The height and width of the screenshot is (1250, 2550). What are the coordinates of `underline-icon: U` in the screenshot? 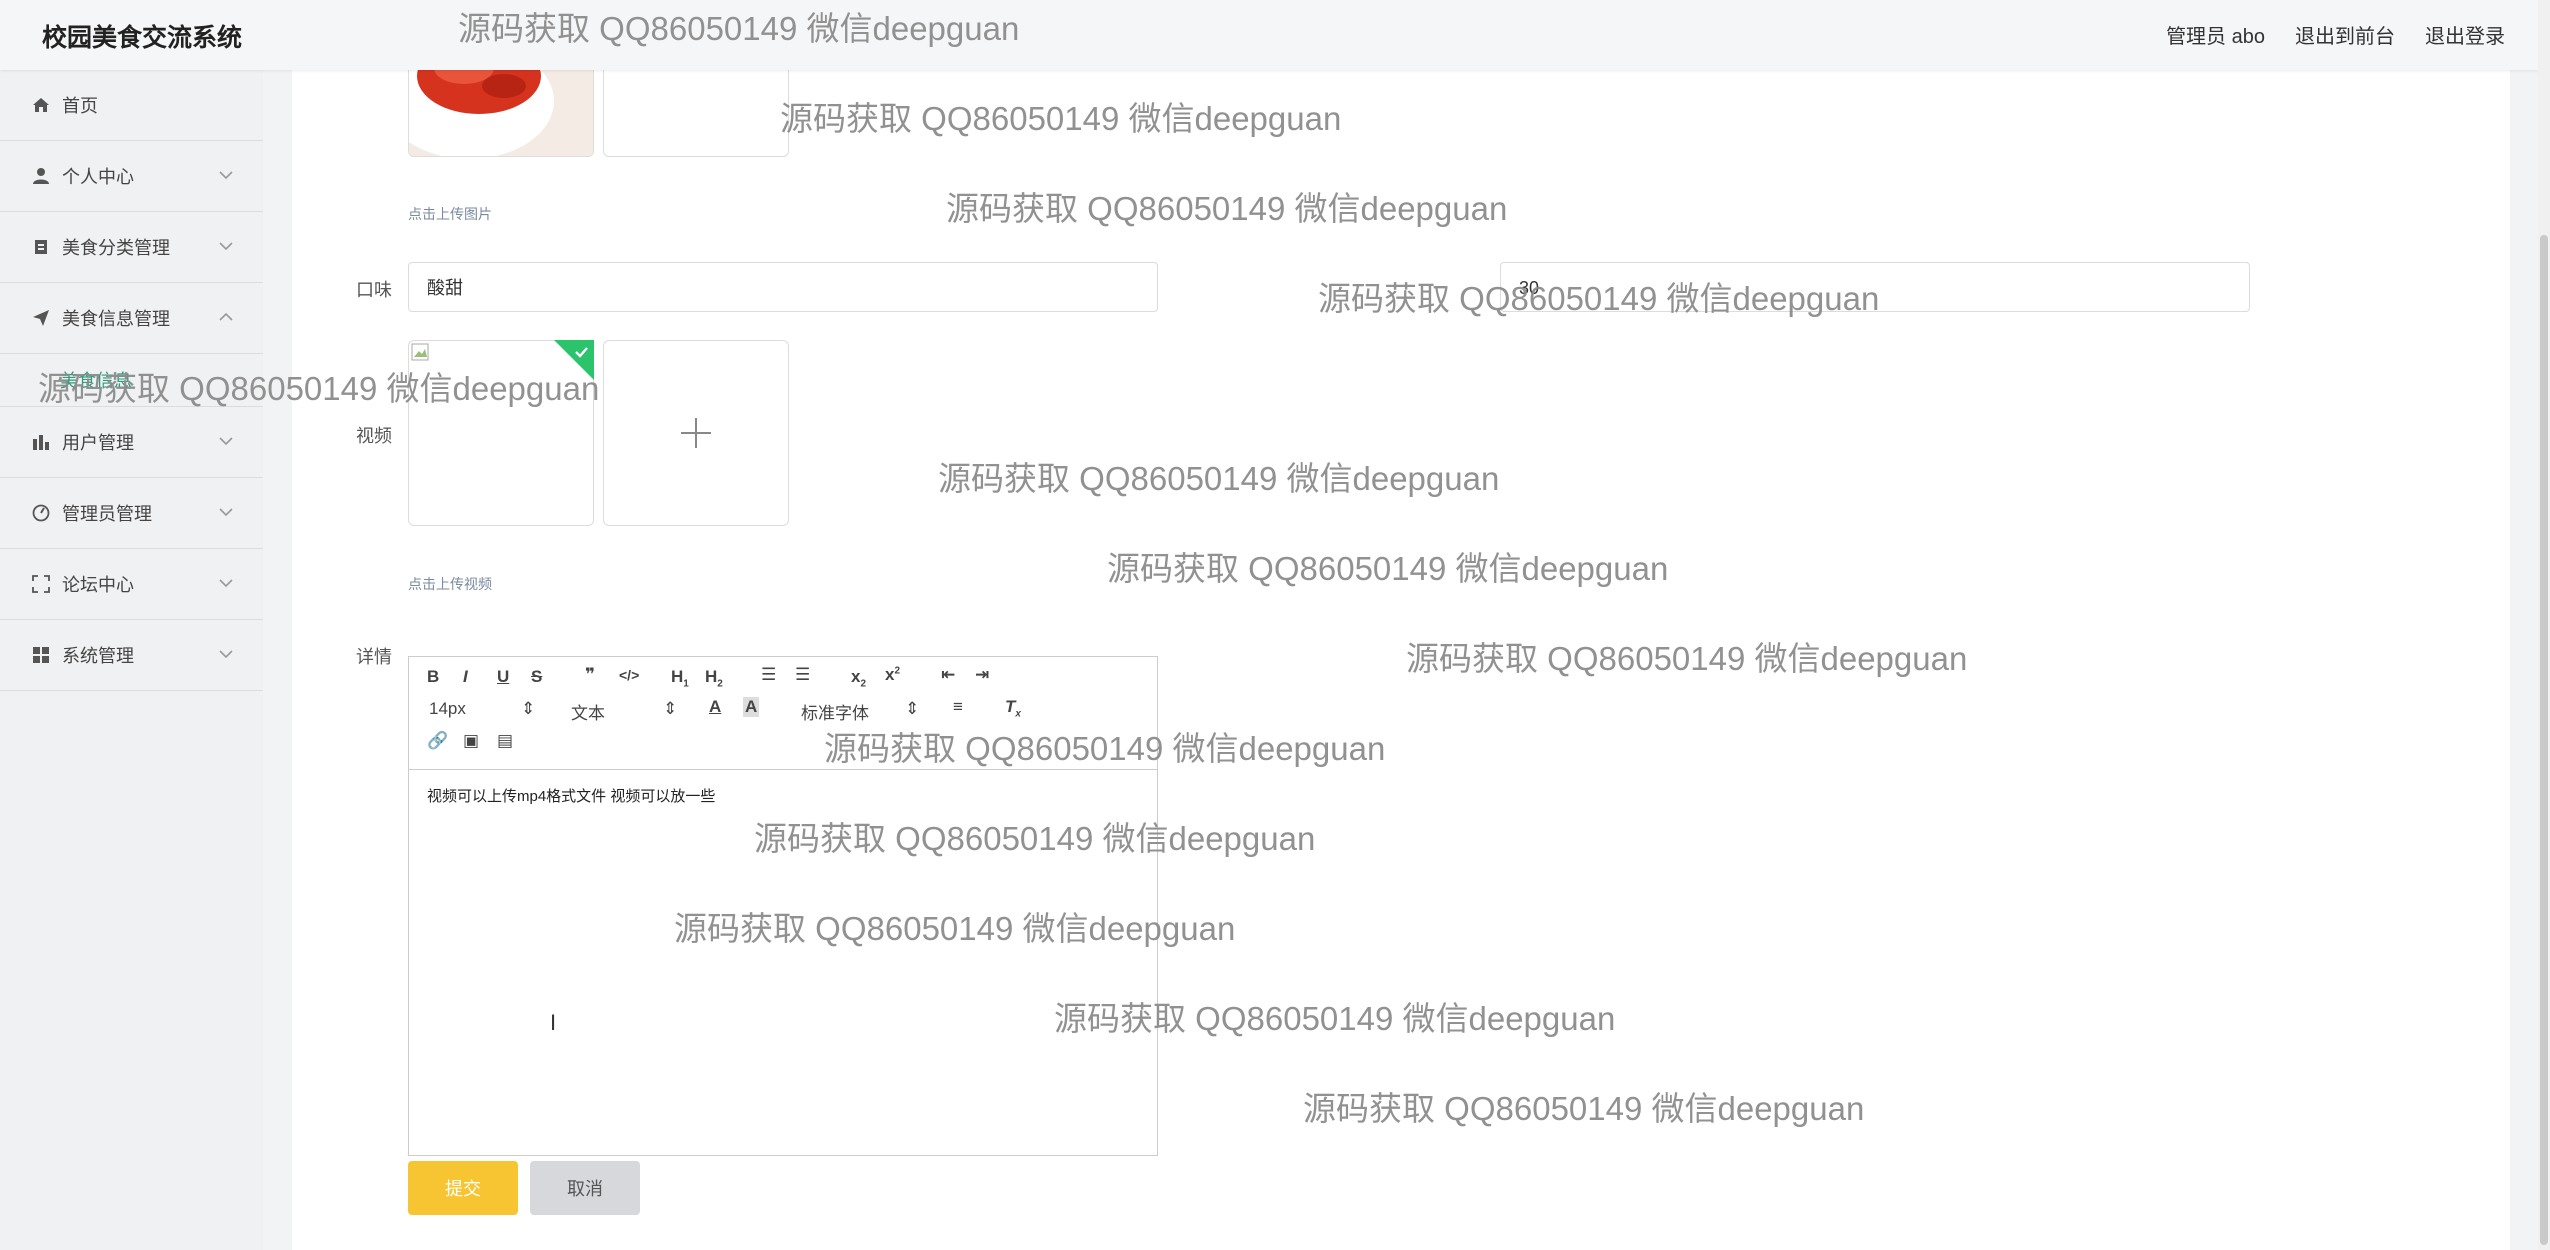 It's located at (503, 677).